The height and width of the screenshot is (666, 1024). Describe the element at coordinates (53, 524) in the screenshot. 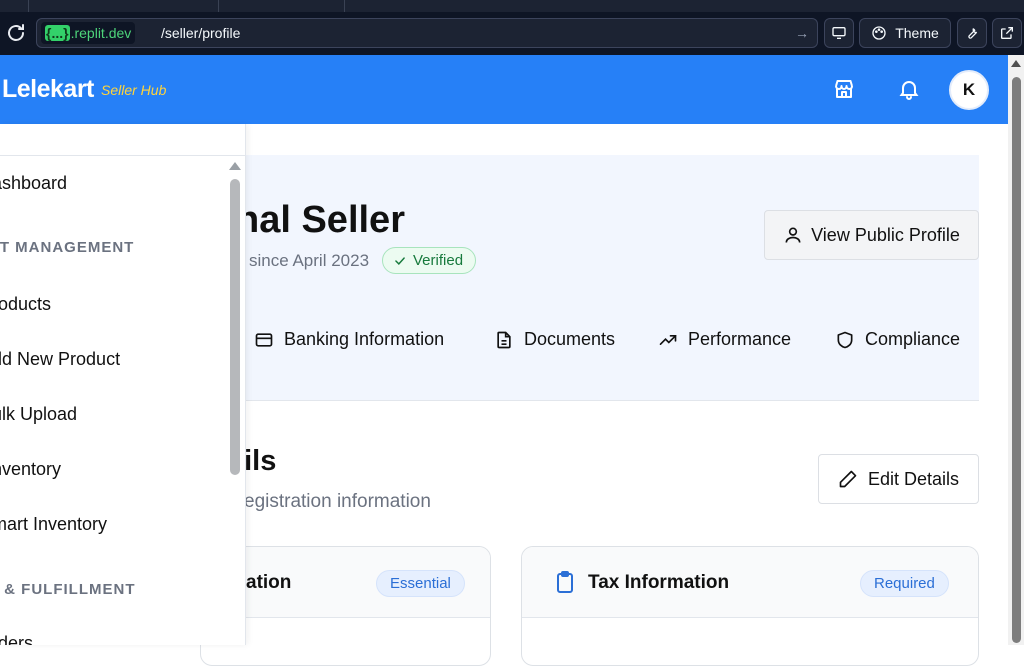

I see `sidebar-item-smart-inventory: mart Inventory` at that location.